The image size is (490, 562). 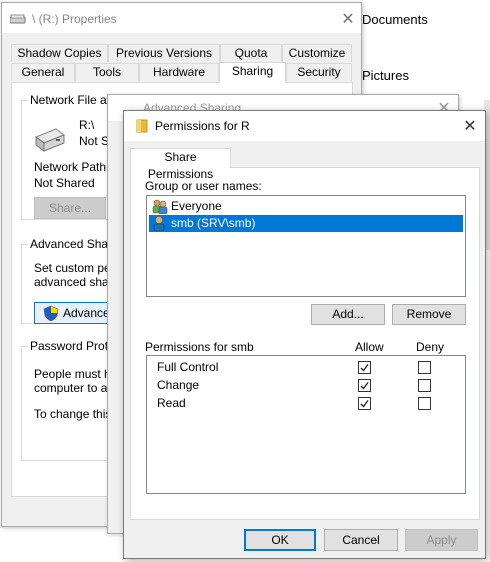 What do you see at coordinates (304, 126) in the screenshot?
I see `permissions-titlebar: Permissions for R ✕` at bounding box center [304, 126].